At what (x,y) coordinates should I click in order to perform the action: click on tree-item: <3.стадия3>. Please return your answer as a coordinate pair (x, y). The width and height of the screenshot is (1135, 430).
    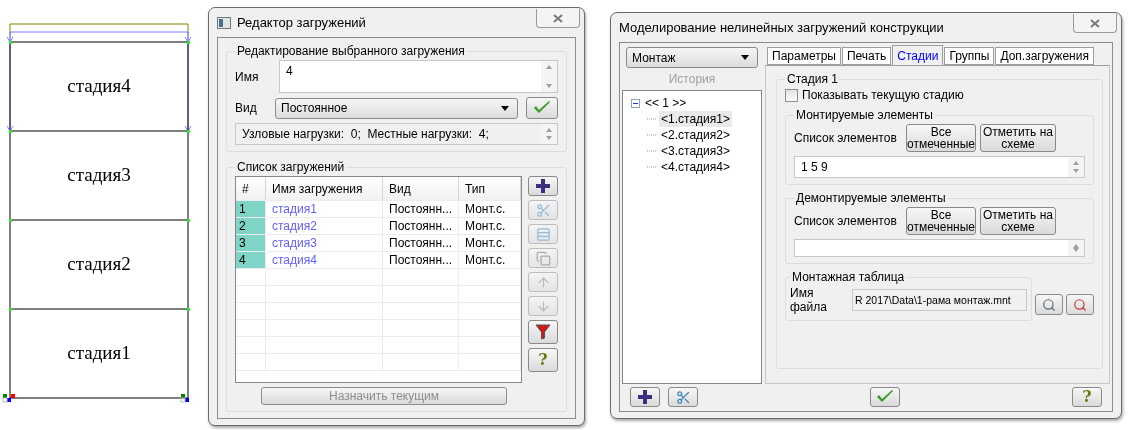
    Looking at the image, I should click on (695, 151).